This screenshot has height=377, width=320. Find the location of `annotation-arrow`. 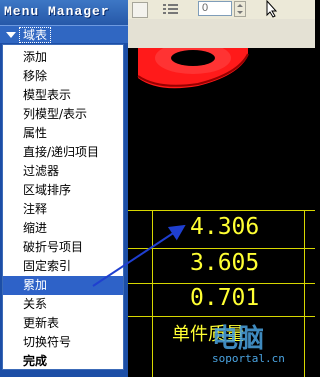

annotation-arrow is located at coordinates (139, 255).